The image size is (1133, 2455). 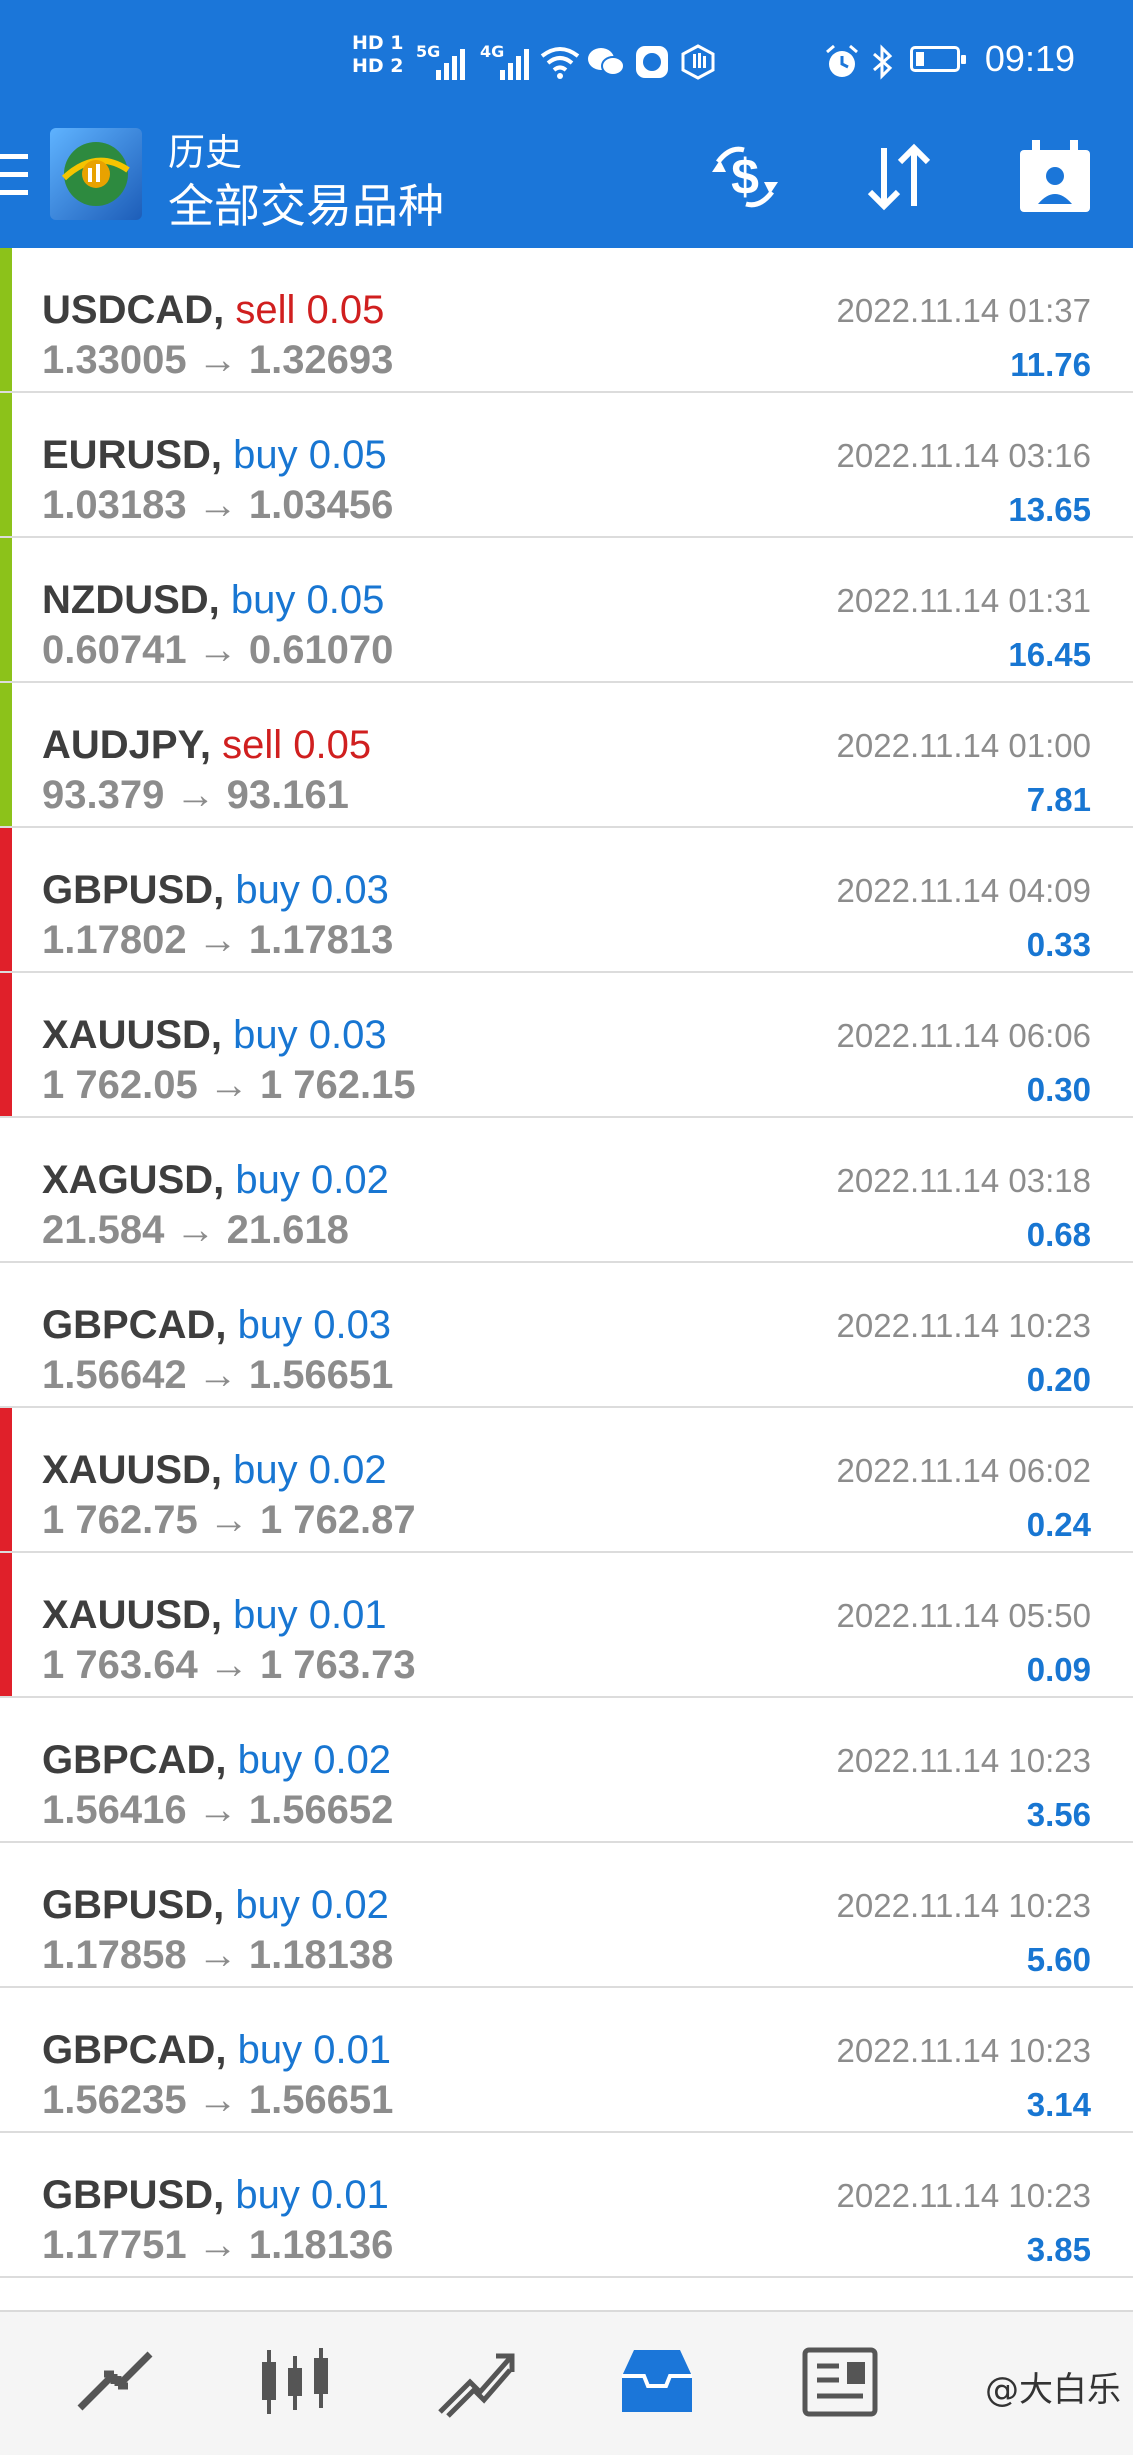 What do you see at coordinates (963, 1470) in the screenshot?
I see `trade-time: 2022.11.14 06:02` at bounding box center [963, 1470].